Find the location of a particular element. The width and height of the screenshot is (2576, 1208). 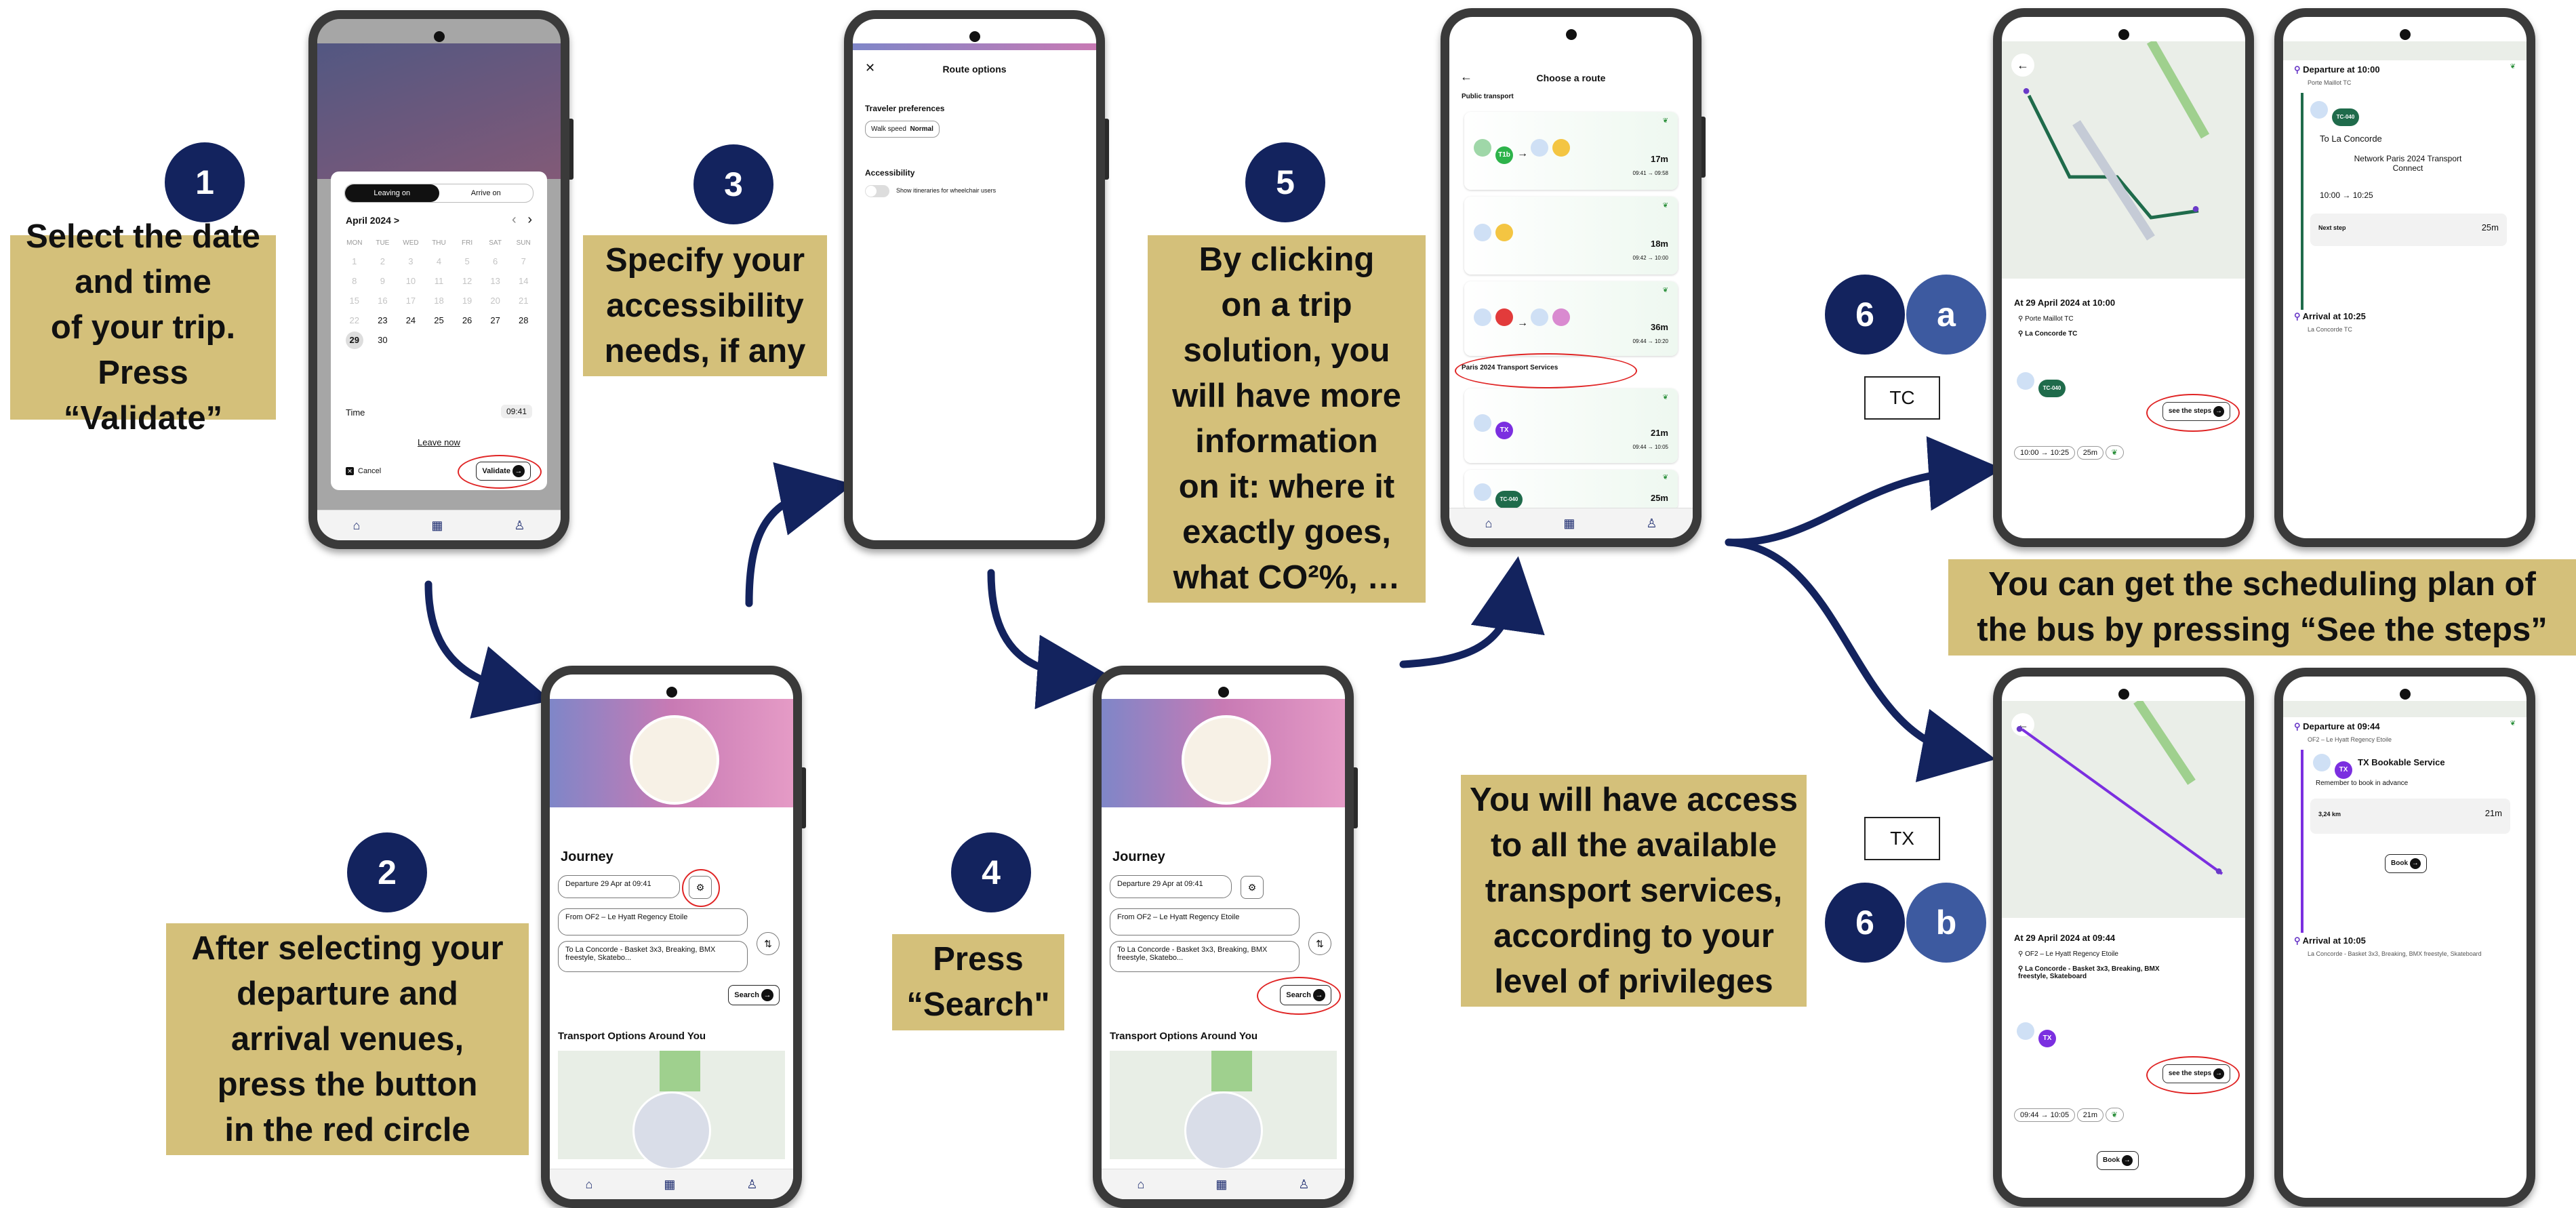

trip-from-label: Porte Maillot TC is located at coordinates (2049, 319).